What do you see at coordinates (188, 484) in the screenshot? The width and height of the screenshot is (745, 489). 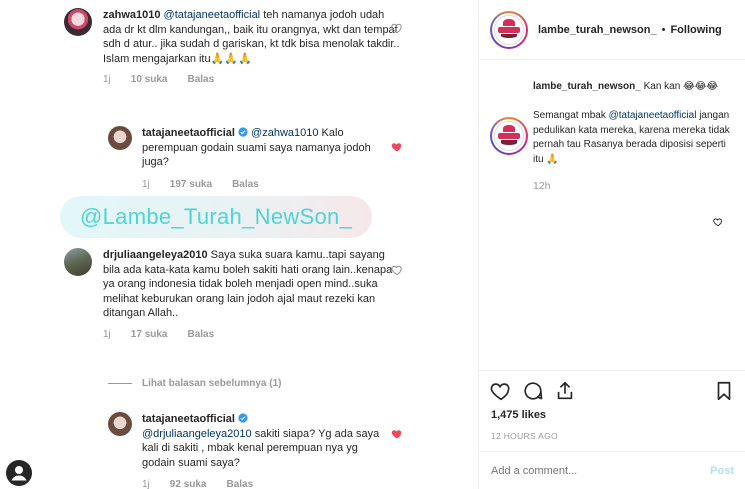 I see `comment-likes: 92 suka` at bounding box center [188, 484].